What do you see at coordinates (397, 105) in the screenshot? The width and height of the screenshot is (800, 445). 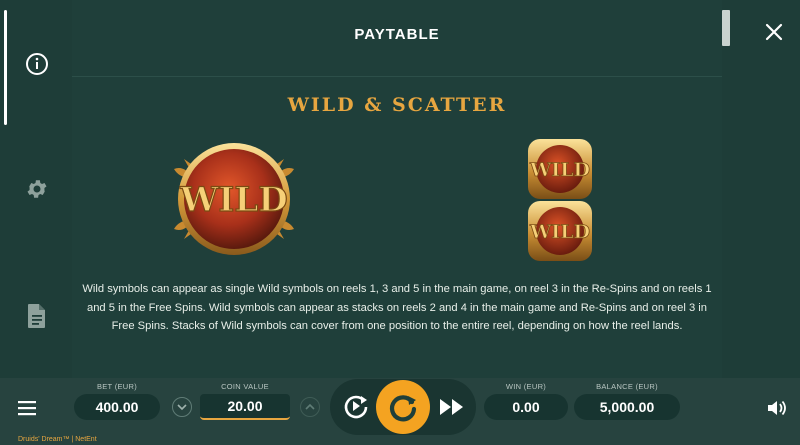 I see `section-heading: WILD & SCATTER` at bounding box center [397, 105].